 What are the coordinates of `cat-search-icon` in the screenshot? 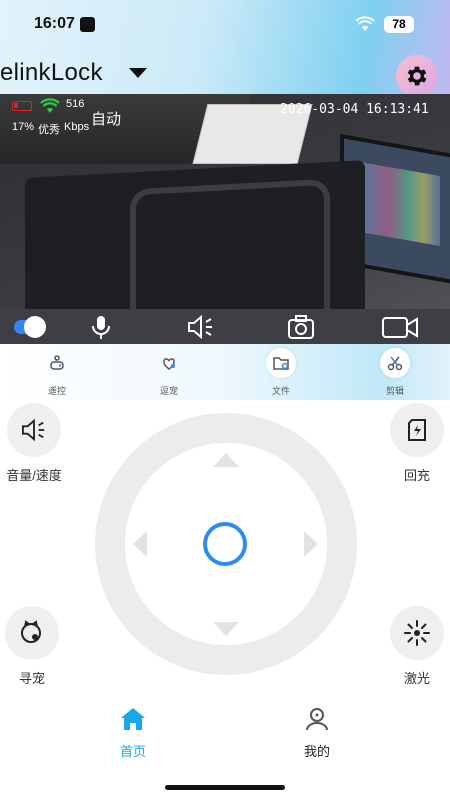 It's located at (31, 631).